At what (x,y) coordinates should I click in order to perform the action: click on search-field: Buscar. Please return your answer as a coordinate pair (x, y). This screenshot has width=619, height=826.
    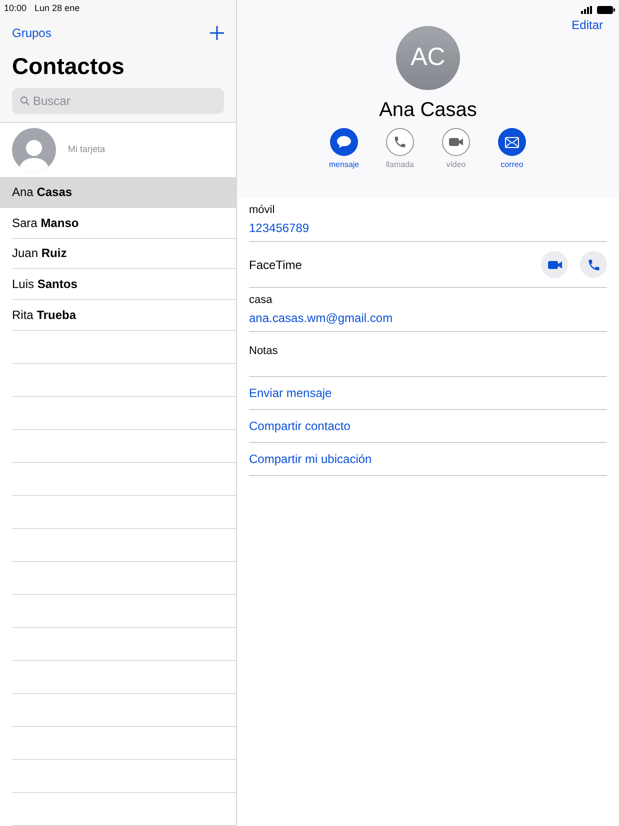
    Looking at the image, I should click on (118, 101).